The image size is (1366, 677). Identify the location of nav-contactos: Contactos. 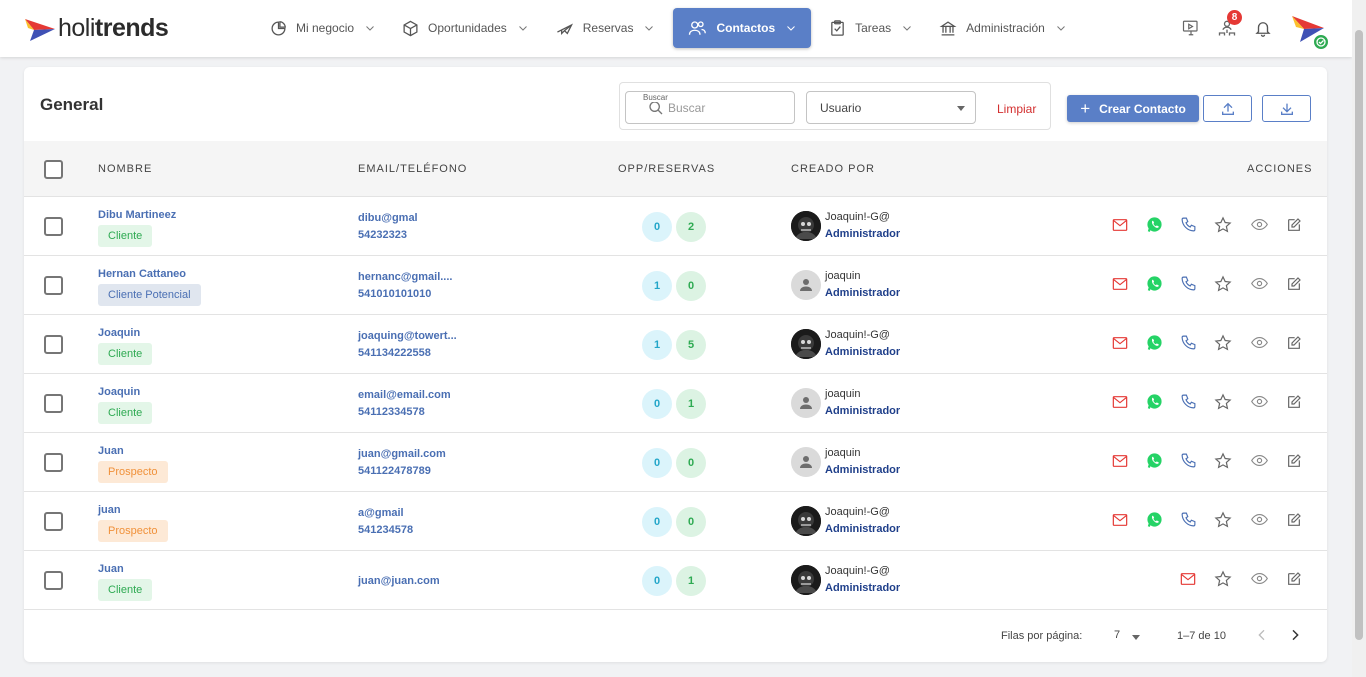
(742, 28).